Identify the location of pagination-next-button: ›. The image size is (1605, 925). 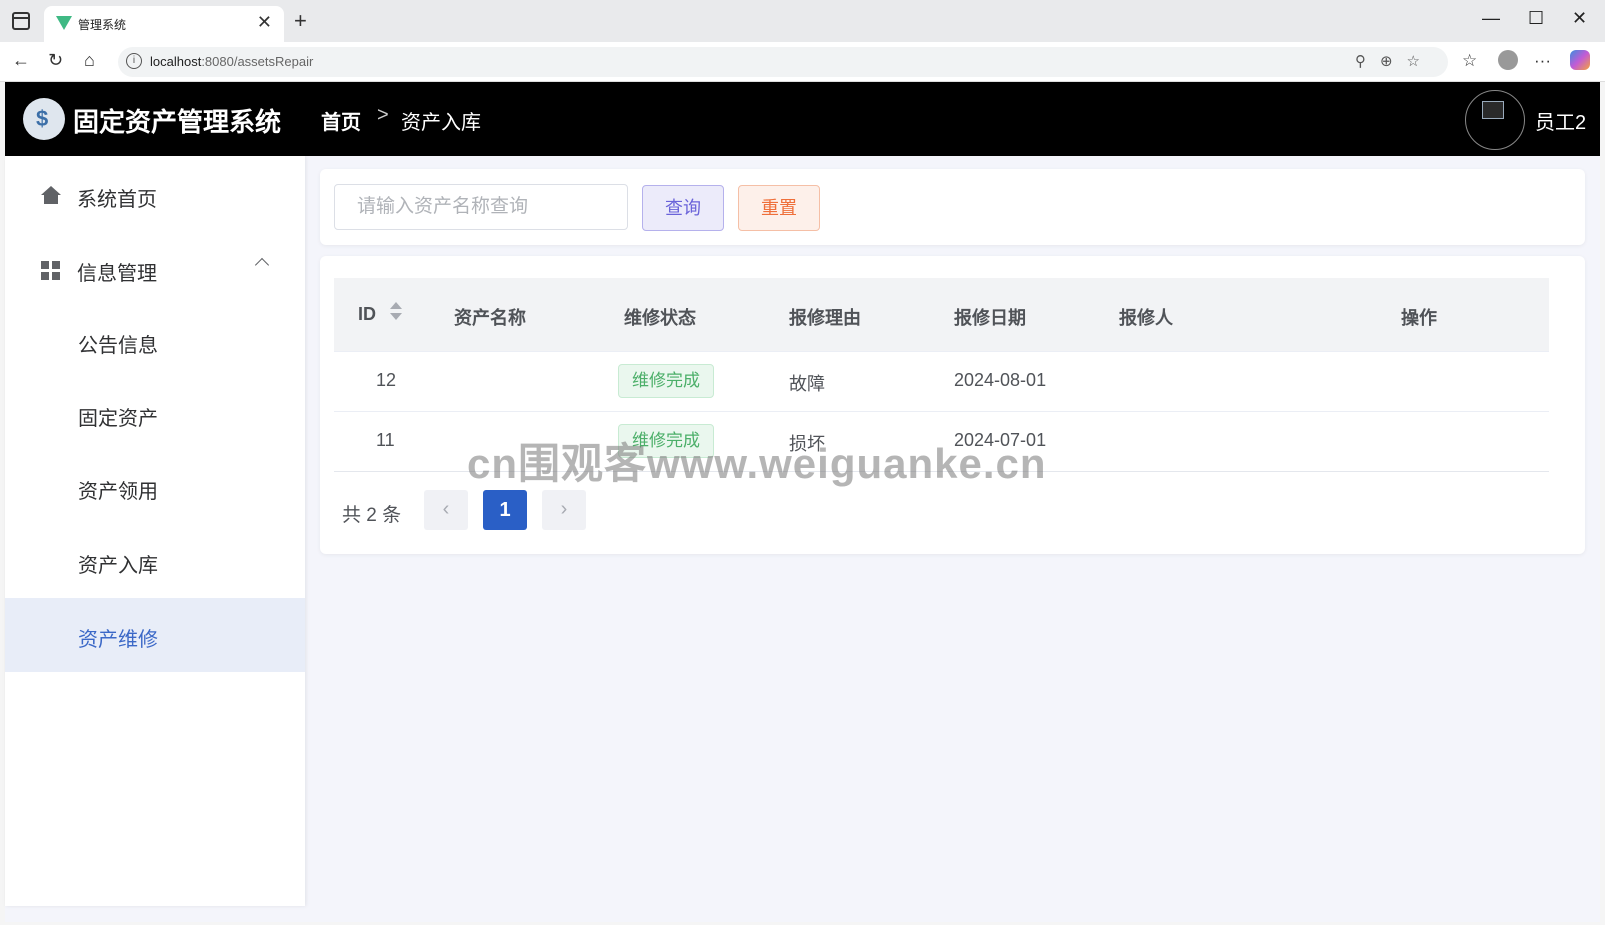
(564, 510).